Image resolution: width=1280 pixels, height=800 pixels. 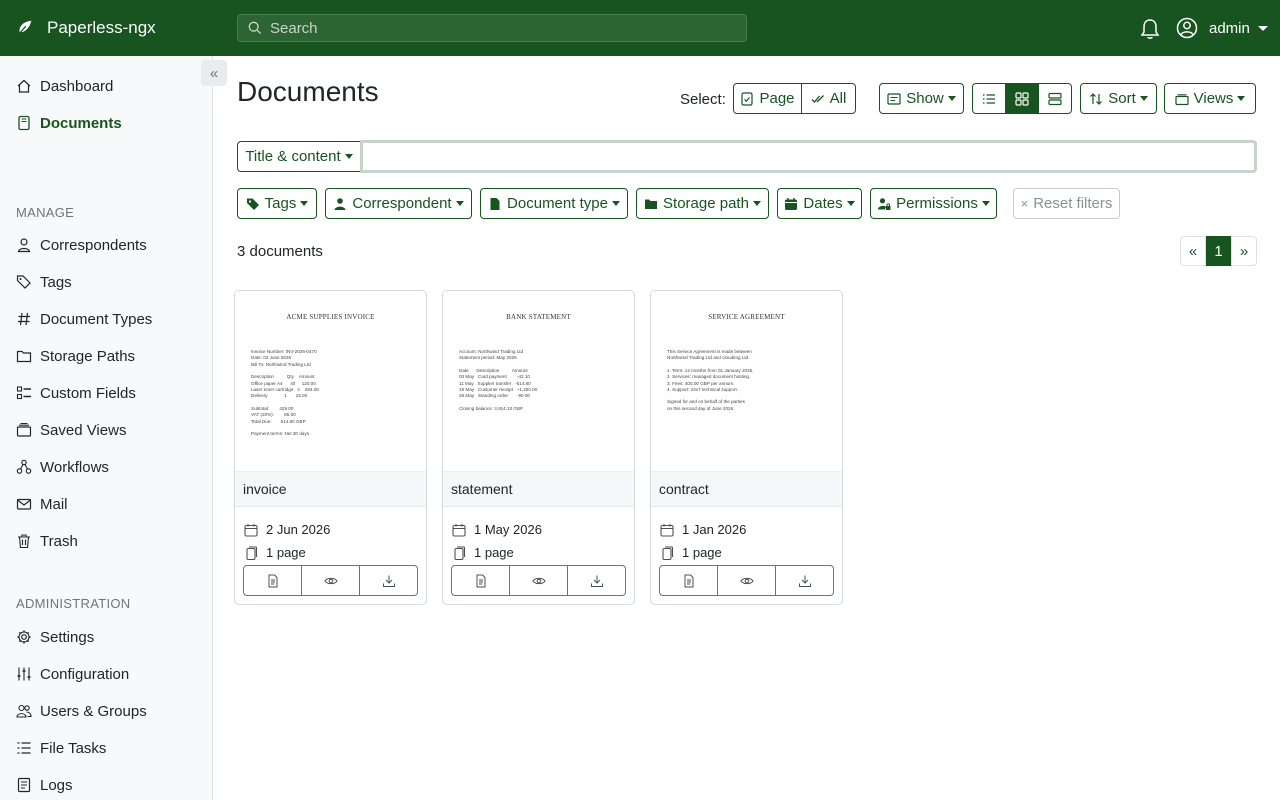 I want to click on user-name: admin, so click(x=1229, y=28).